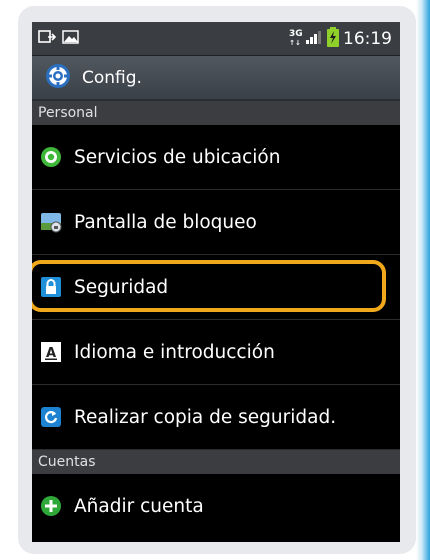 The width and height of the screenshot is (430, 560). I want to click on decorative-edge, so click(423, 280).